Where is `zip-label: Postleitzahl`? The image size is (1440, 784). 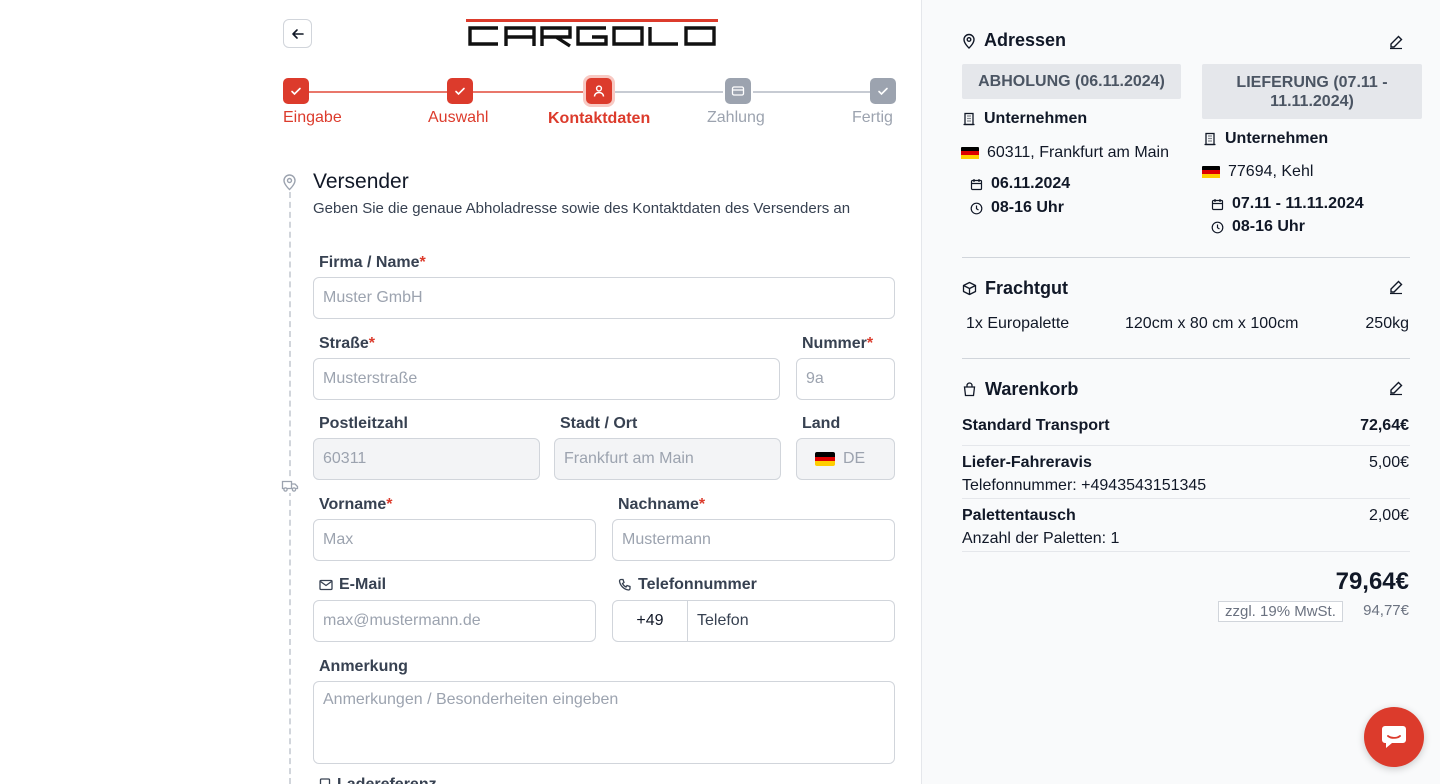
zip-label: Postleitzahl is located at coordinates (363, 423).